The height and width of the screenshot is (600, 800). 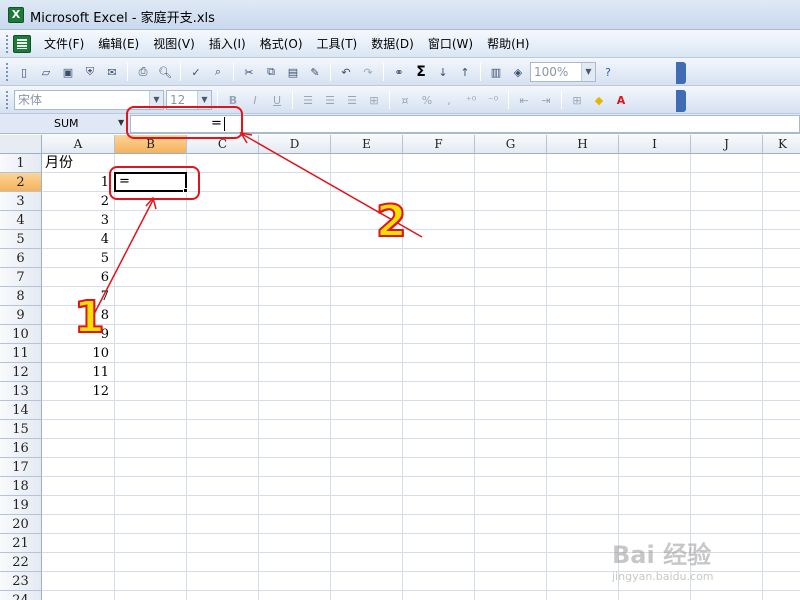 What do you see at coordinates (374, 100) in the screenshot?
I see `merge-center-icon: ⊞` at bounding box center [374, 100].